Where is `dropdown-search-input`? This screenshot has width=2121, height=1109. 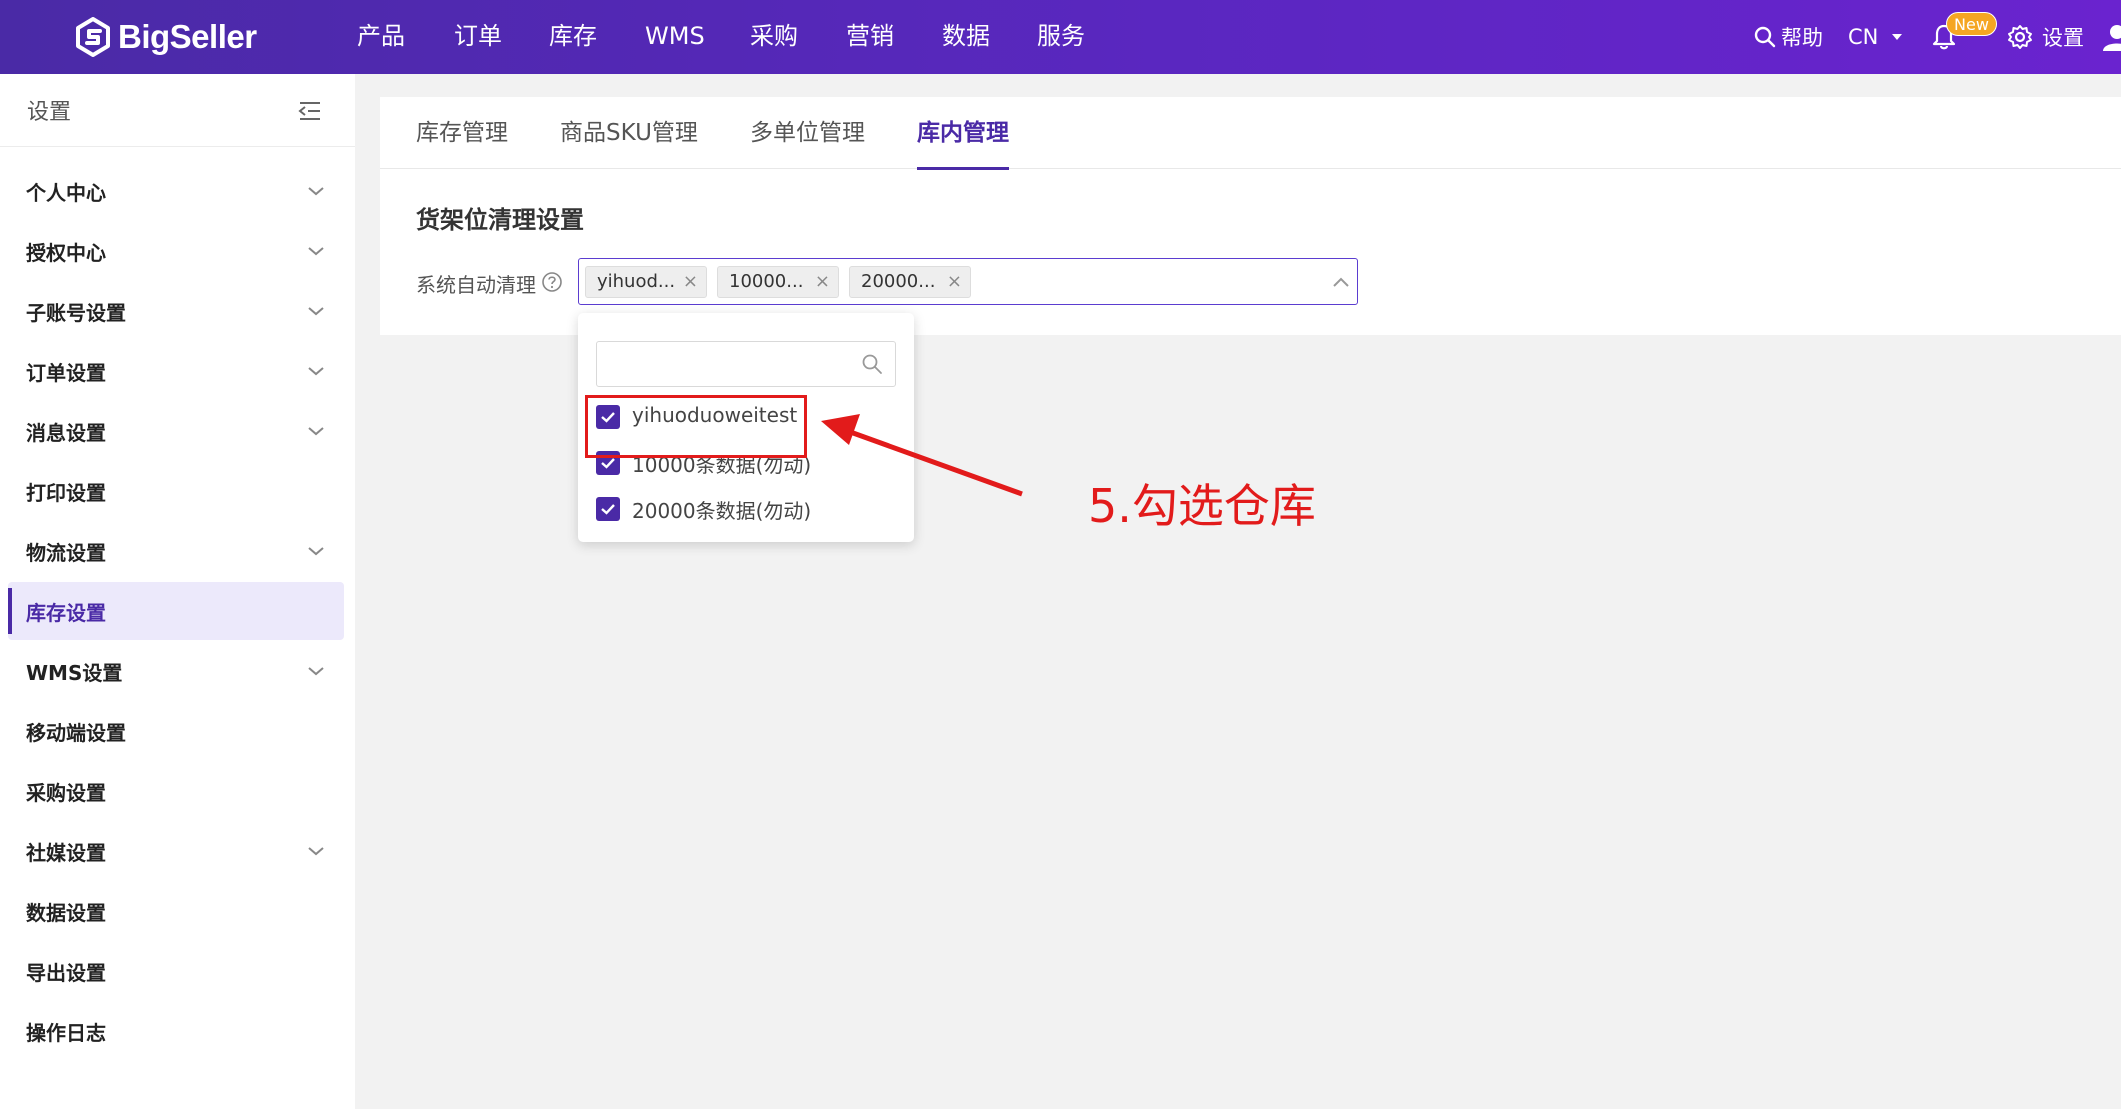 dropdown-search-input is located at coordinates (722, 364).